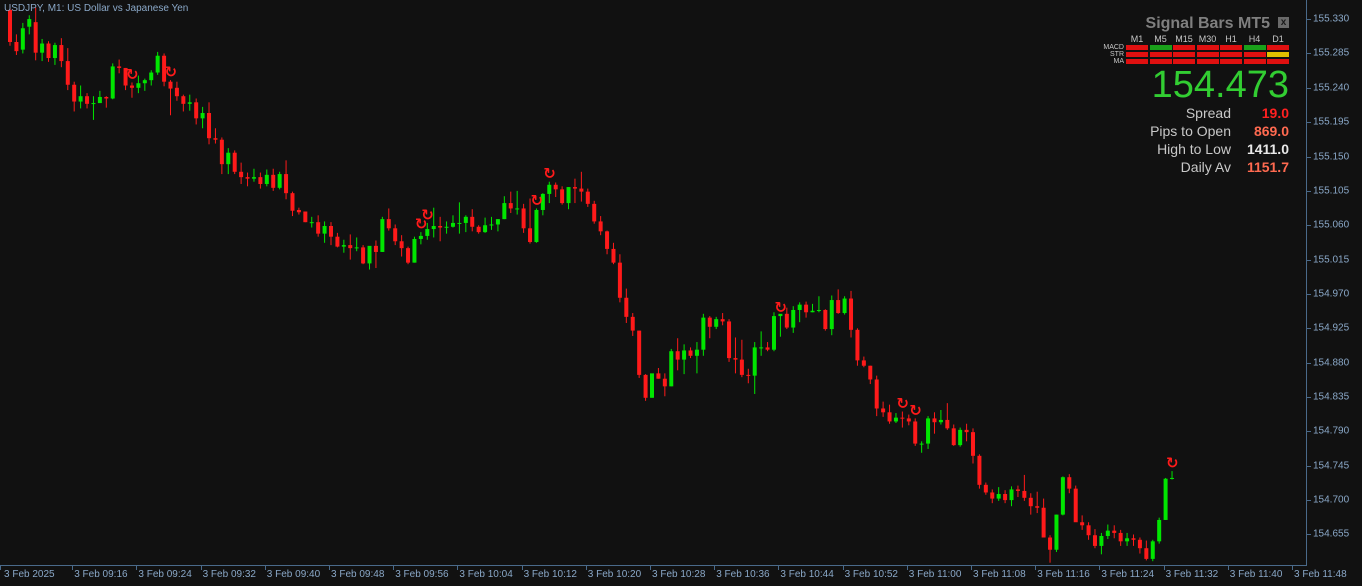 The width and height of the screenshot is (1362, 586). What do you see at coordinates (1184, 39) in the screenshot?
I see `timeframe-label-m15: M15` at bounding box center [1184, 39].